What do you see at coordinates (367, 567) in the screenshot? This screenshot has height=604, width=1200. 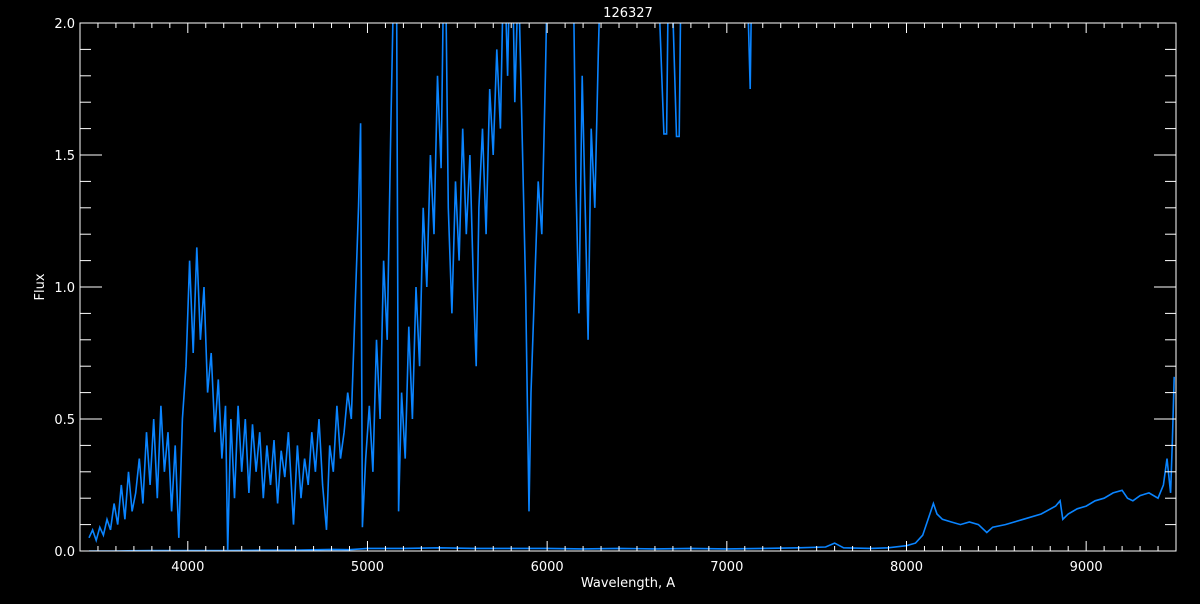 I see `x-tick-label: 5000` at bounding box center [367, 567].